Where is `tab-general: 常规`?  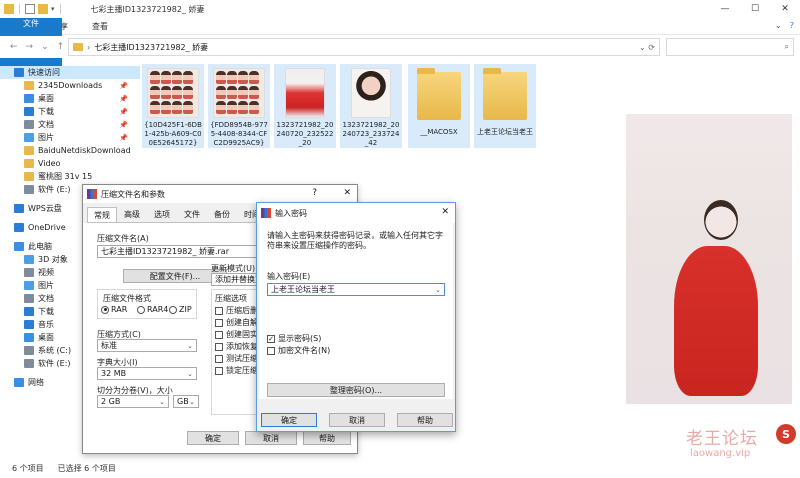
tab-general: 常规 is located at coordinates (102, 214).